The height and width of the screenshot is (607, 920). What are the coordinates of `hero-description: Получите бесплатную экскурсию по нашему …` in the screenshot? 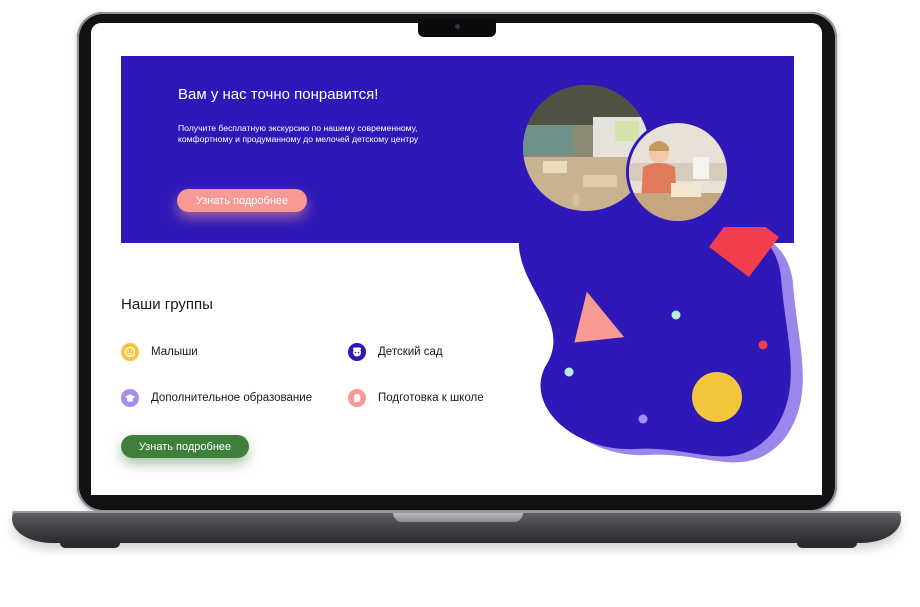 It's located at (298, 133).